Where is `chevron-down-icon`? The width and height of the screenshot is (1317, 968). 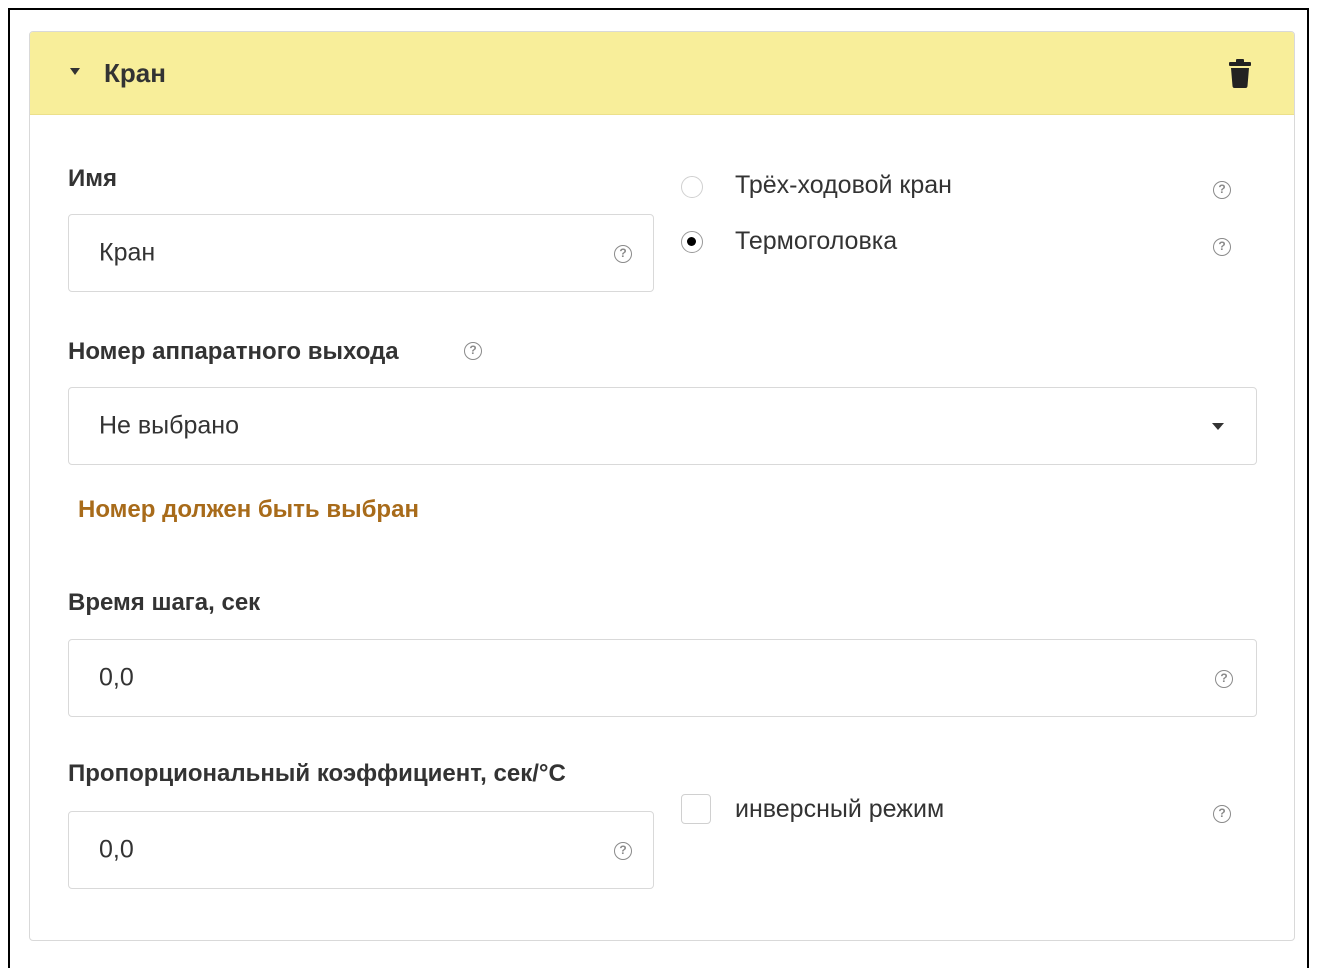 chevron-down-icon is located at coordinates (1218, 426).